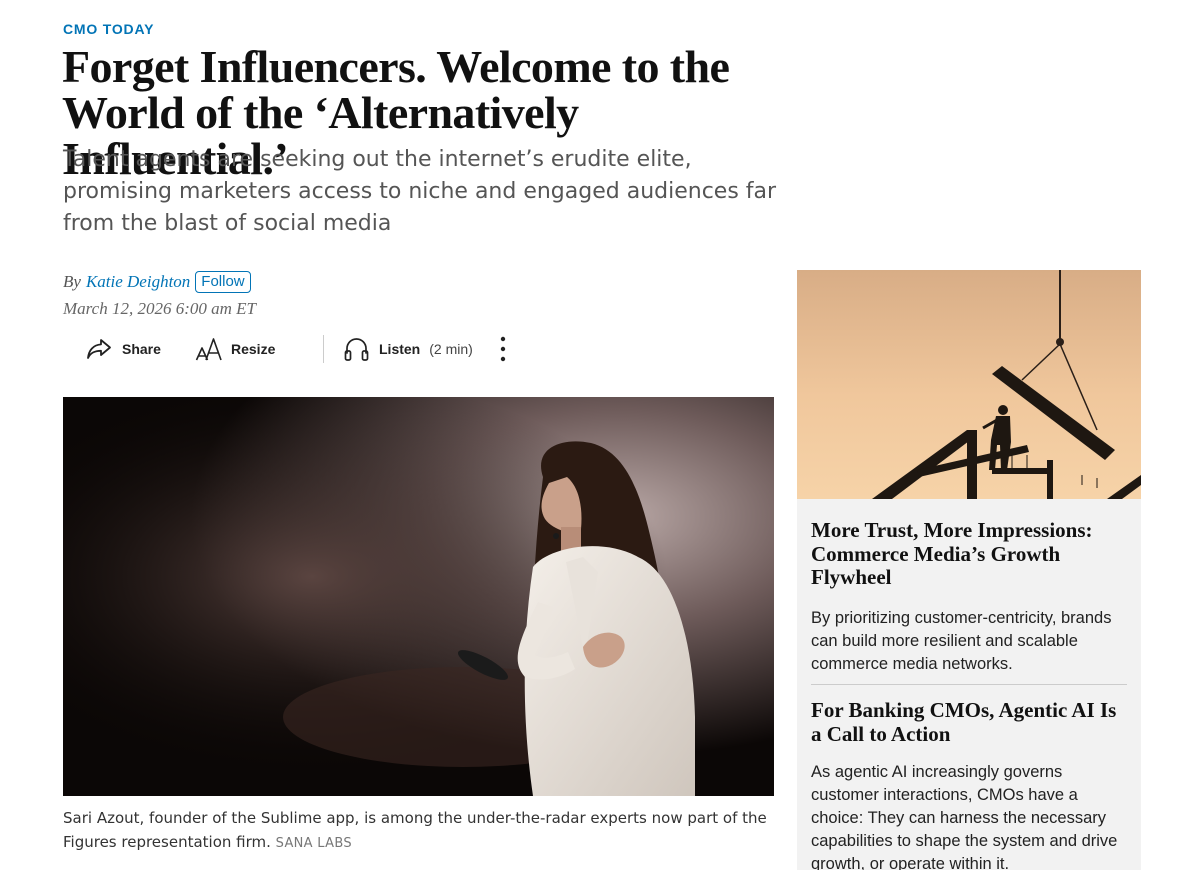  I want to click on listen-button: Listen (2 min), so click(408, 349).